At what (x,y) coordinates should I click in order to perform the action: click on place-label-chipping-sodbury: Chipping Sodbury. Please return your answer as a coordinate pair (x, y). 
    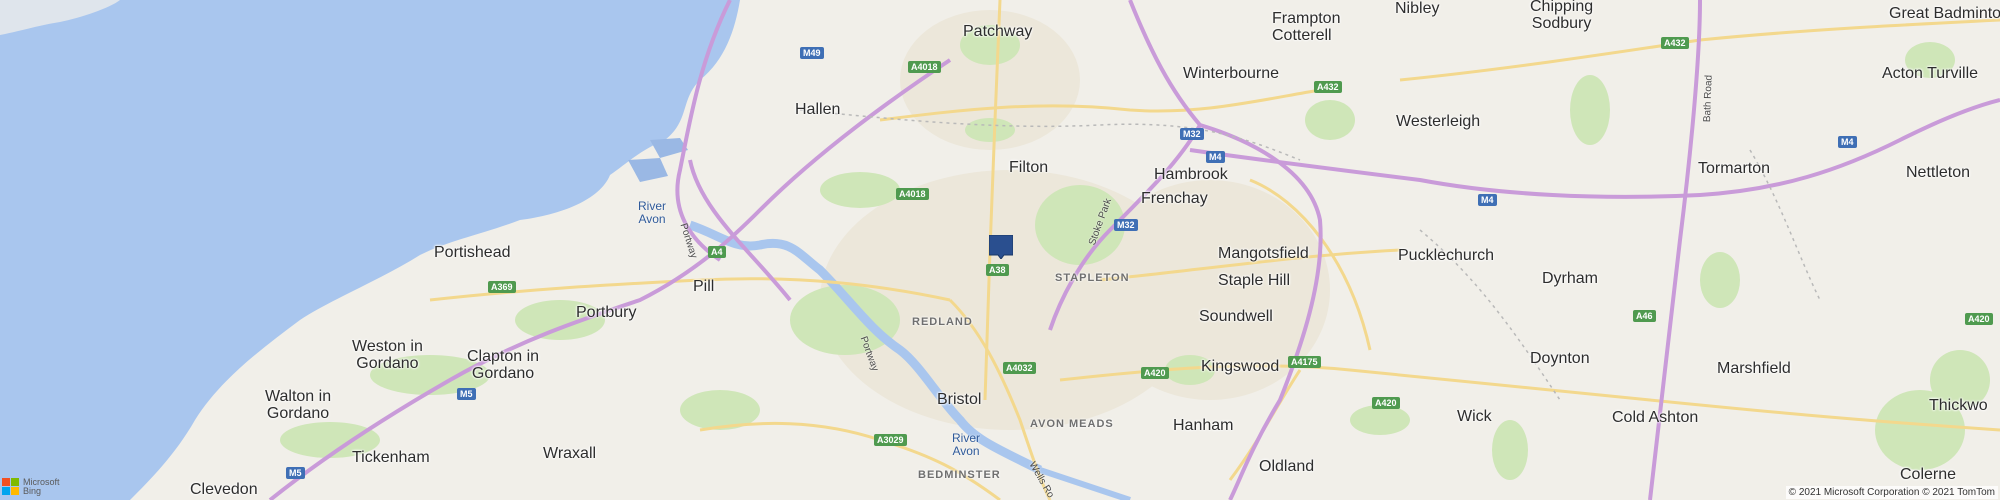
    Looking at the image, I should click on (1562, 16).